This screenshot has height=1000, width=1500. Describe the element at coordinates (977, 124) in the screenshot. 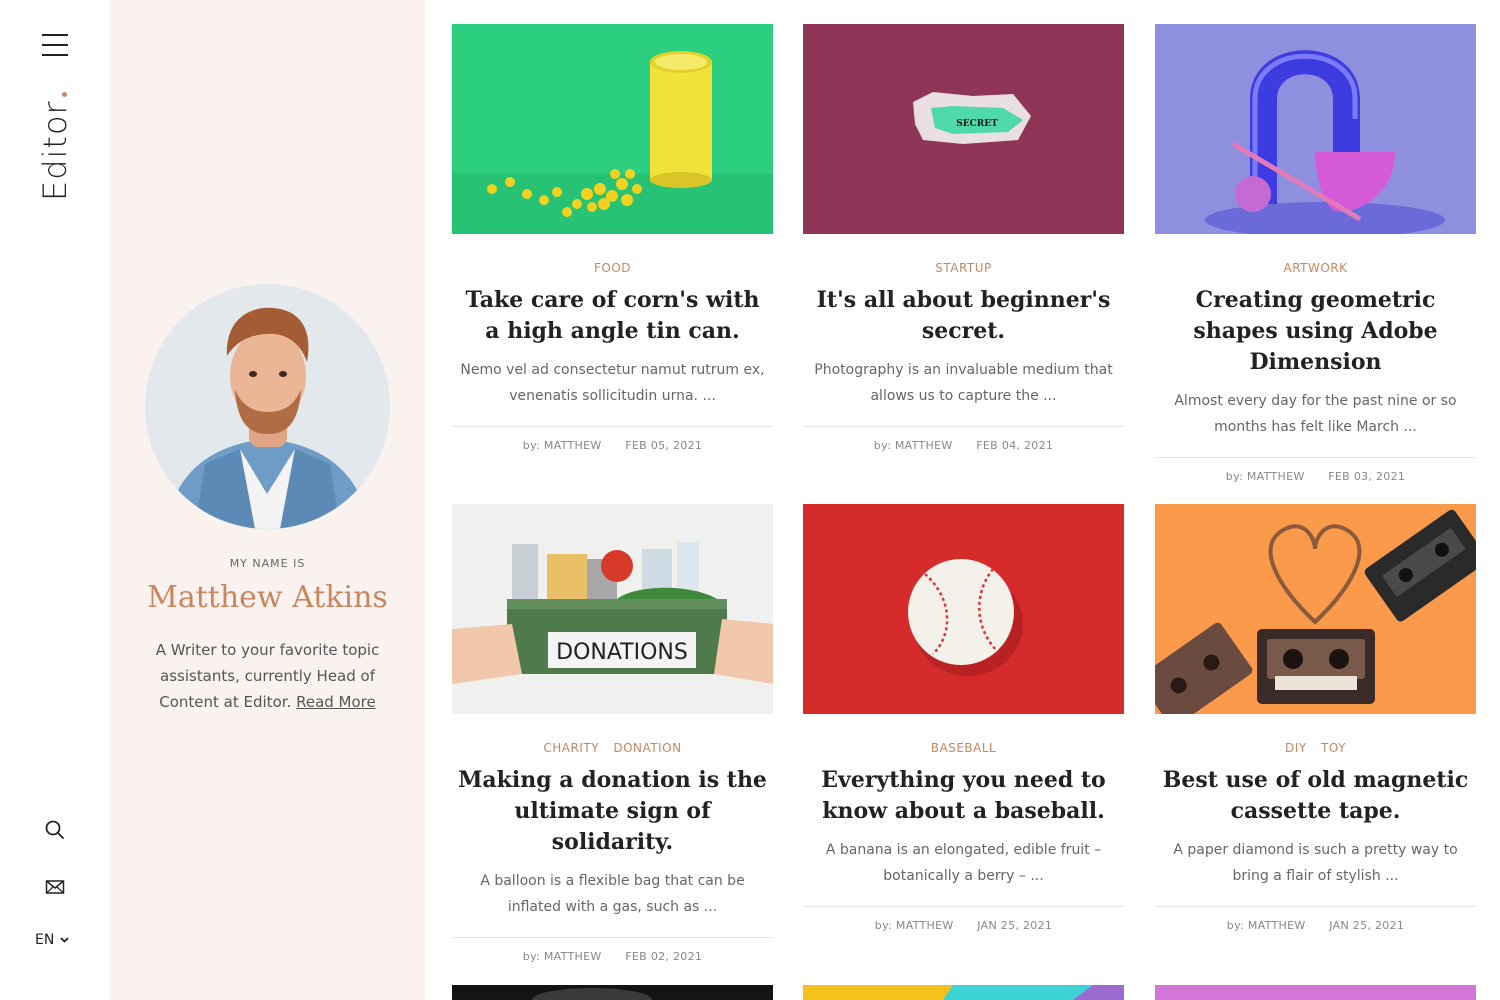

I see `secret-sign-text: SECRET` at that location.